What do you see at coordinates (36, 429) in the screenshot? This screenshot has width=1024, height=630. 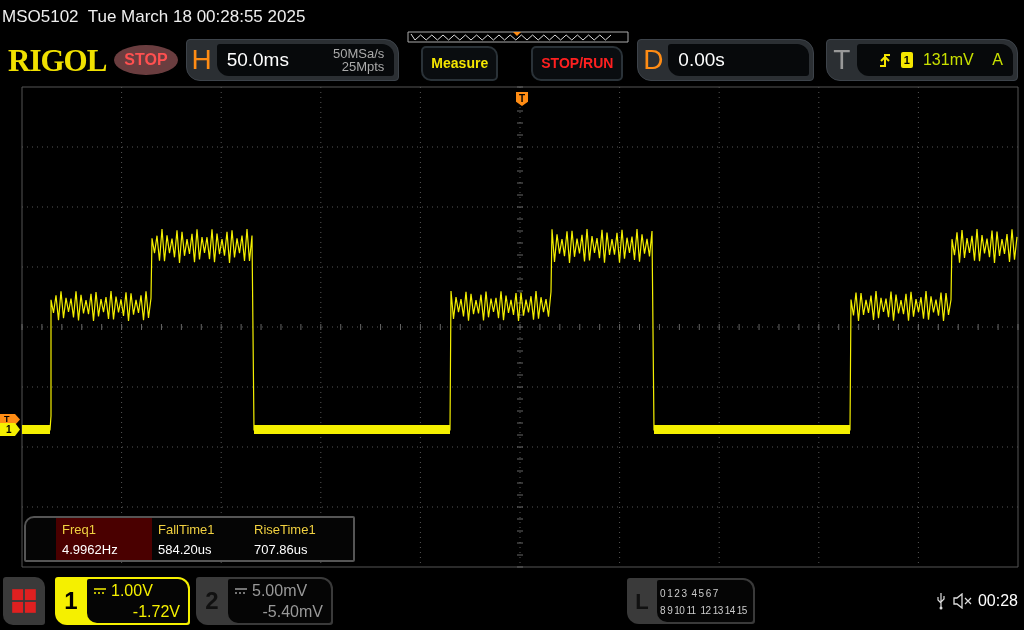 I see `channel-1-baseline` at bounding box center [36, 429].